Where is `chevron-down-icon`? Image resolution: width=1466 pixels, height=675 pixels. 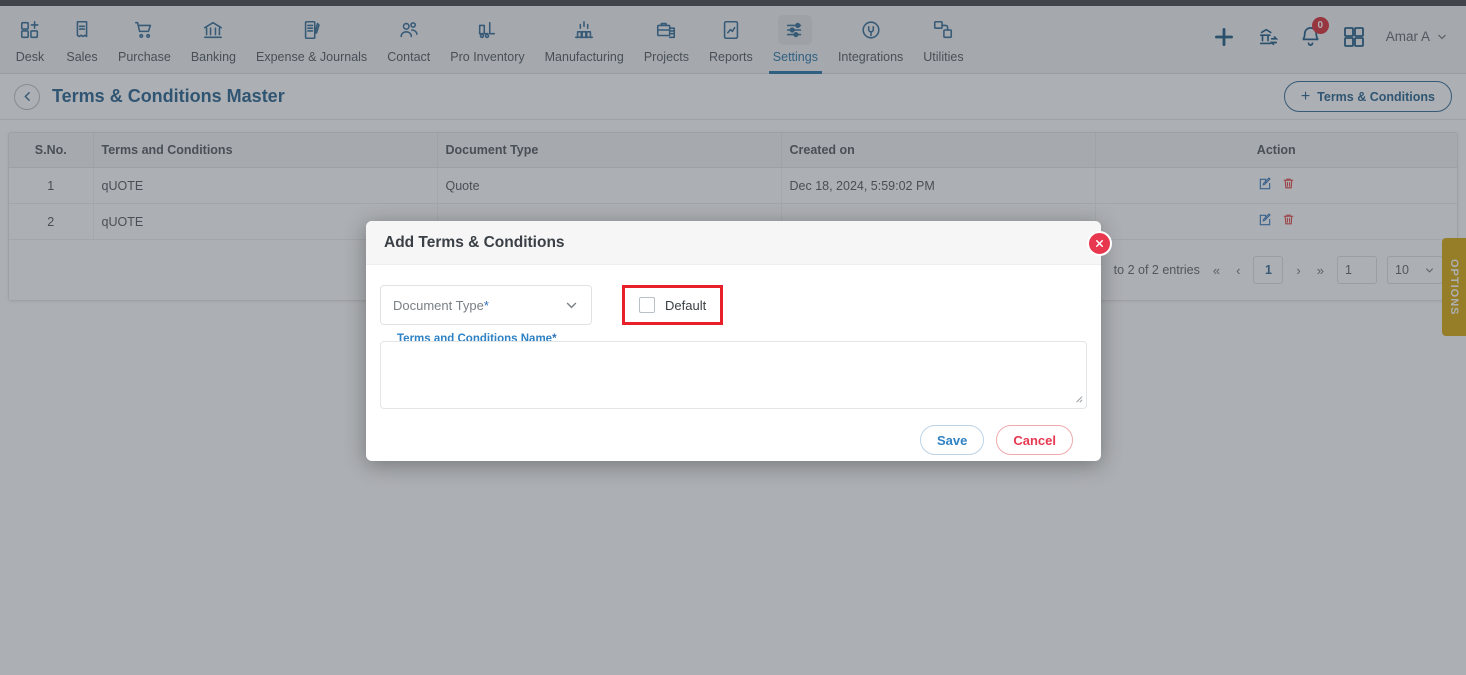 chevron-down-icon is located at coordinates (571, 305).